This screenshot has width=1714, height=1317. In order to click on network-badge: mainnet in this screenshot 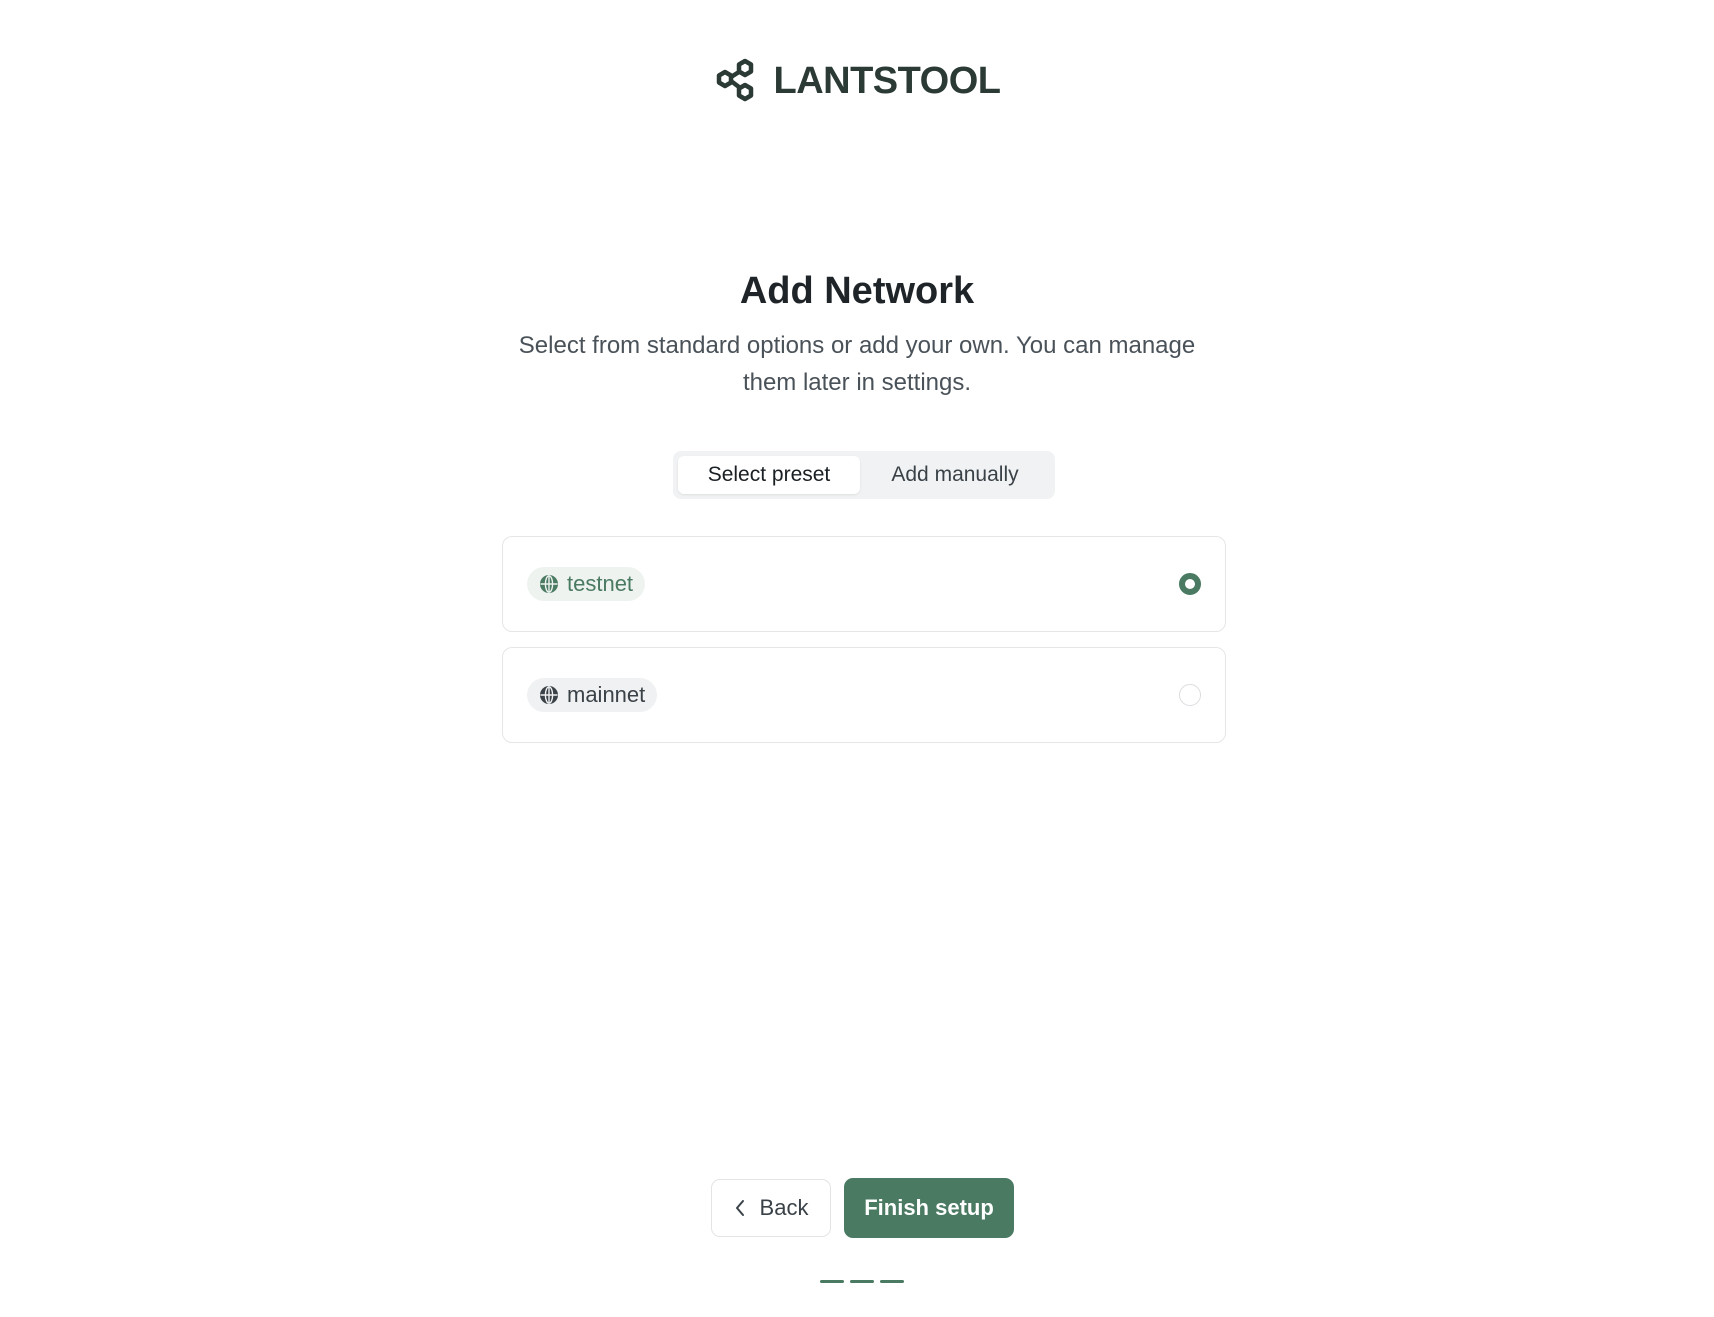, I will do `click(592, 695)`.